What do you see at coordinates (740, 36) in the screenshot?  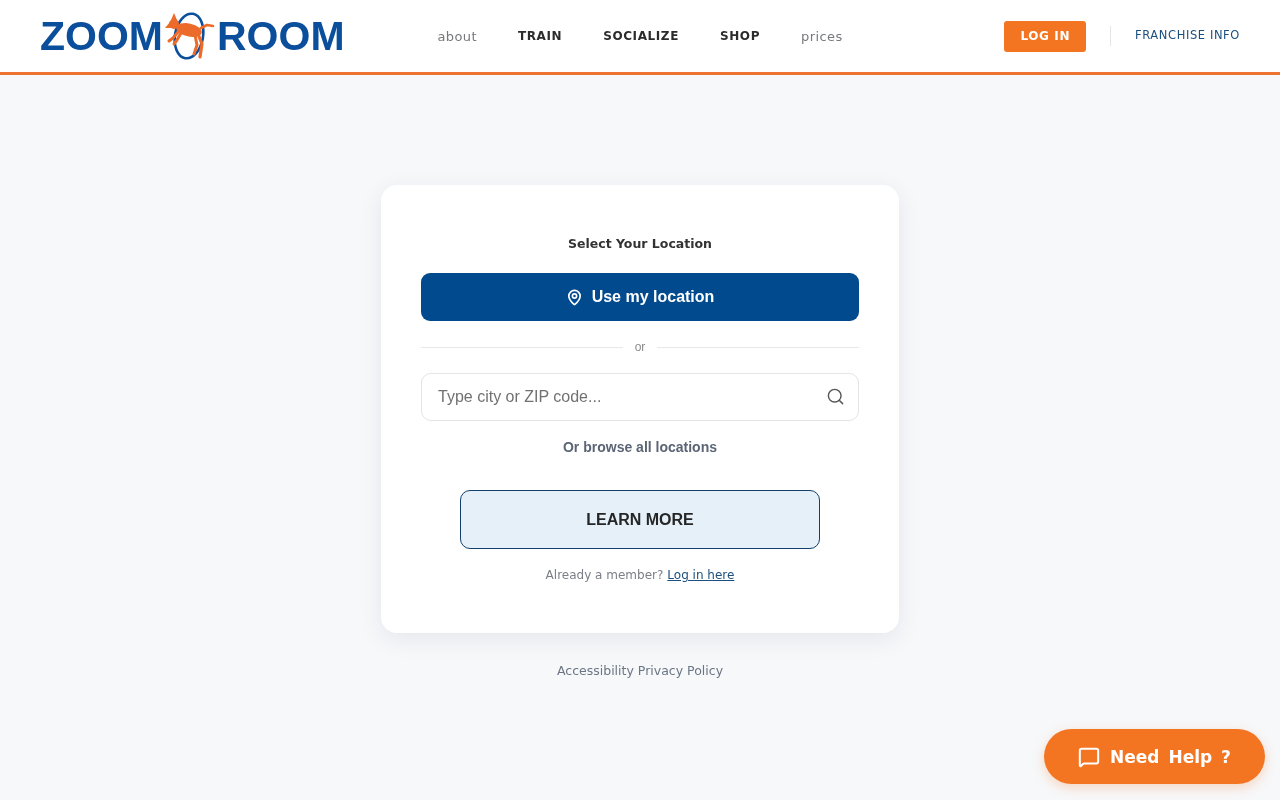 I see `nav-link: SHOP` at bounding box center [740, 36].